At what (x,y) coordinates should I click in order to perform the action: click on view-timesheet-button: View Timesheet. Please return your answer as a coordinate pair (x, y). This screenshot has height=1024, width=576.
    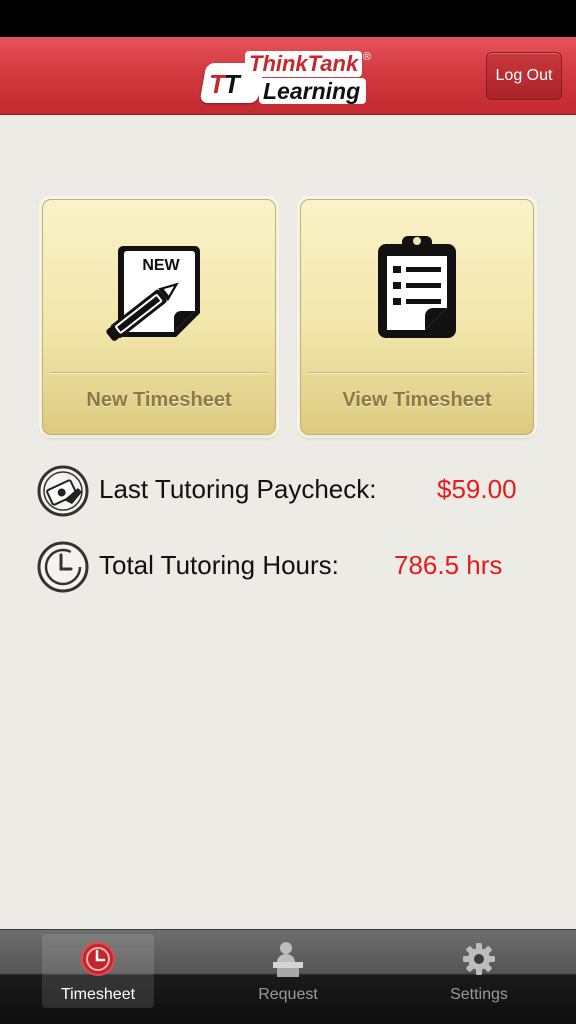
    Looking at the image, I should click on (417, 317).